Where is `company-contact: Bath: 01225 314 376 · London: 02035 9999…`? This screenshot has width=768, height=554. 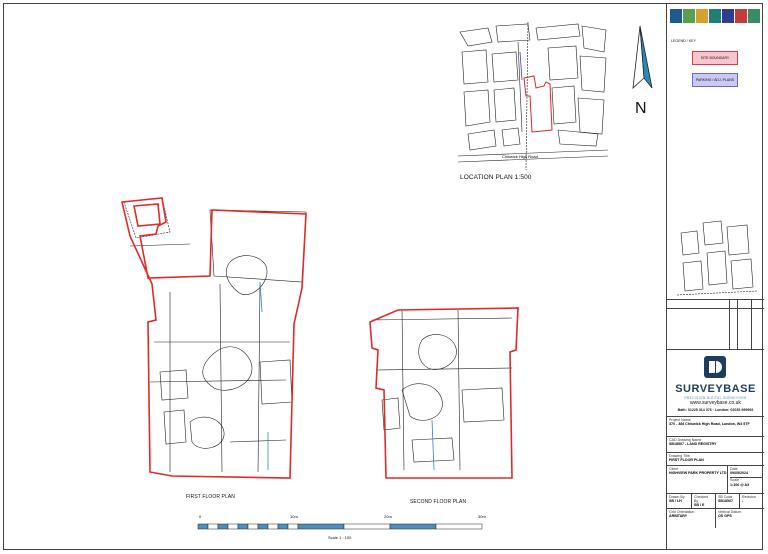
company-contact: Bath: 01225 314 376 · London: 02035 9999… is located at coordinates (715, 410).